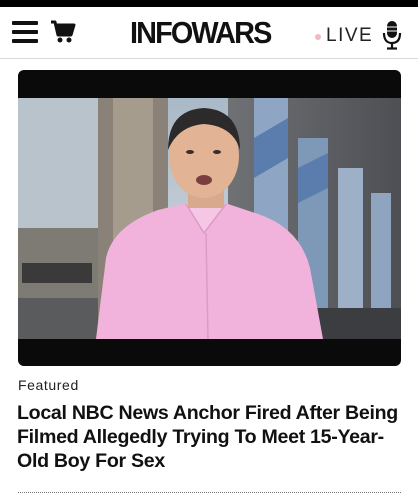  What do you see at coordinates (392, 35) in the screenshot?
I see `microphone-icon` at bounding box center [392, 35].